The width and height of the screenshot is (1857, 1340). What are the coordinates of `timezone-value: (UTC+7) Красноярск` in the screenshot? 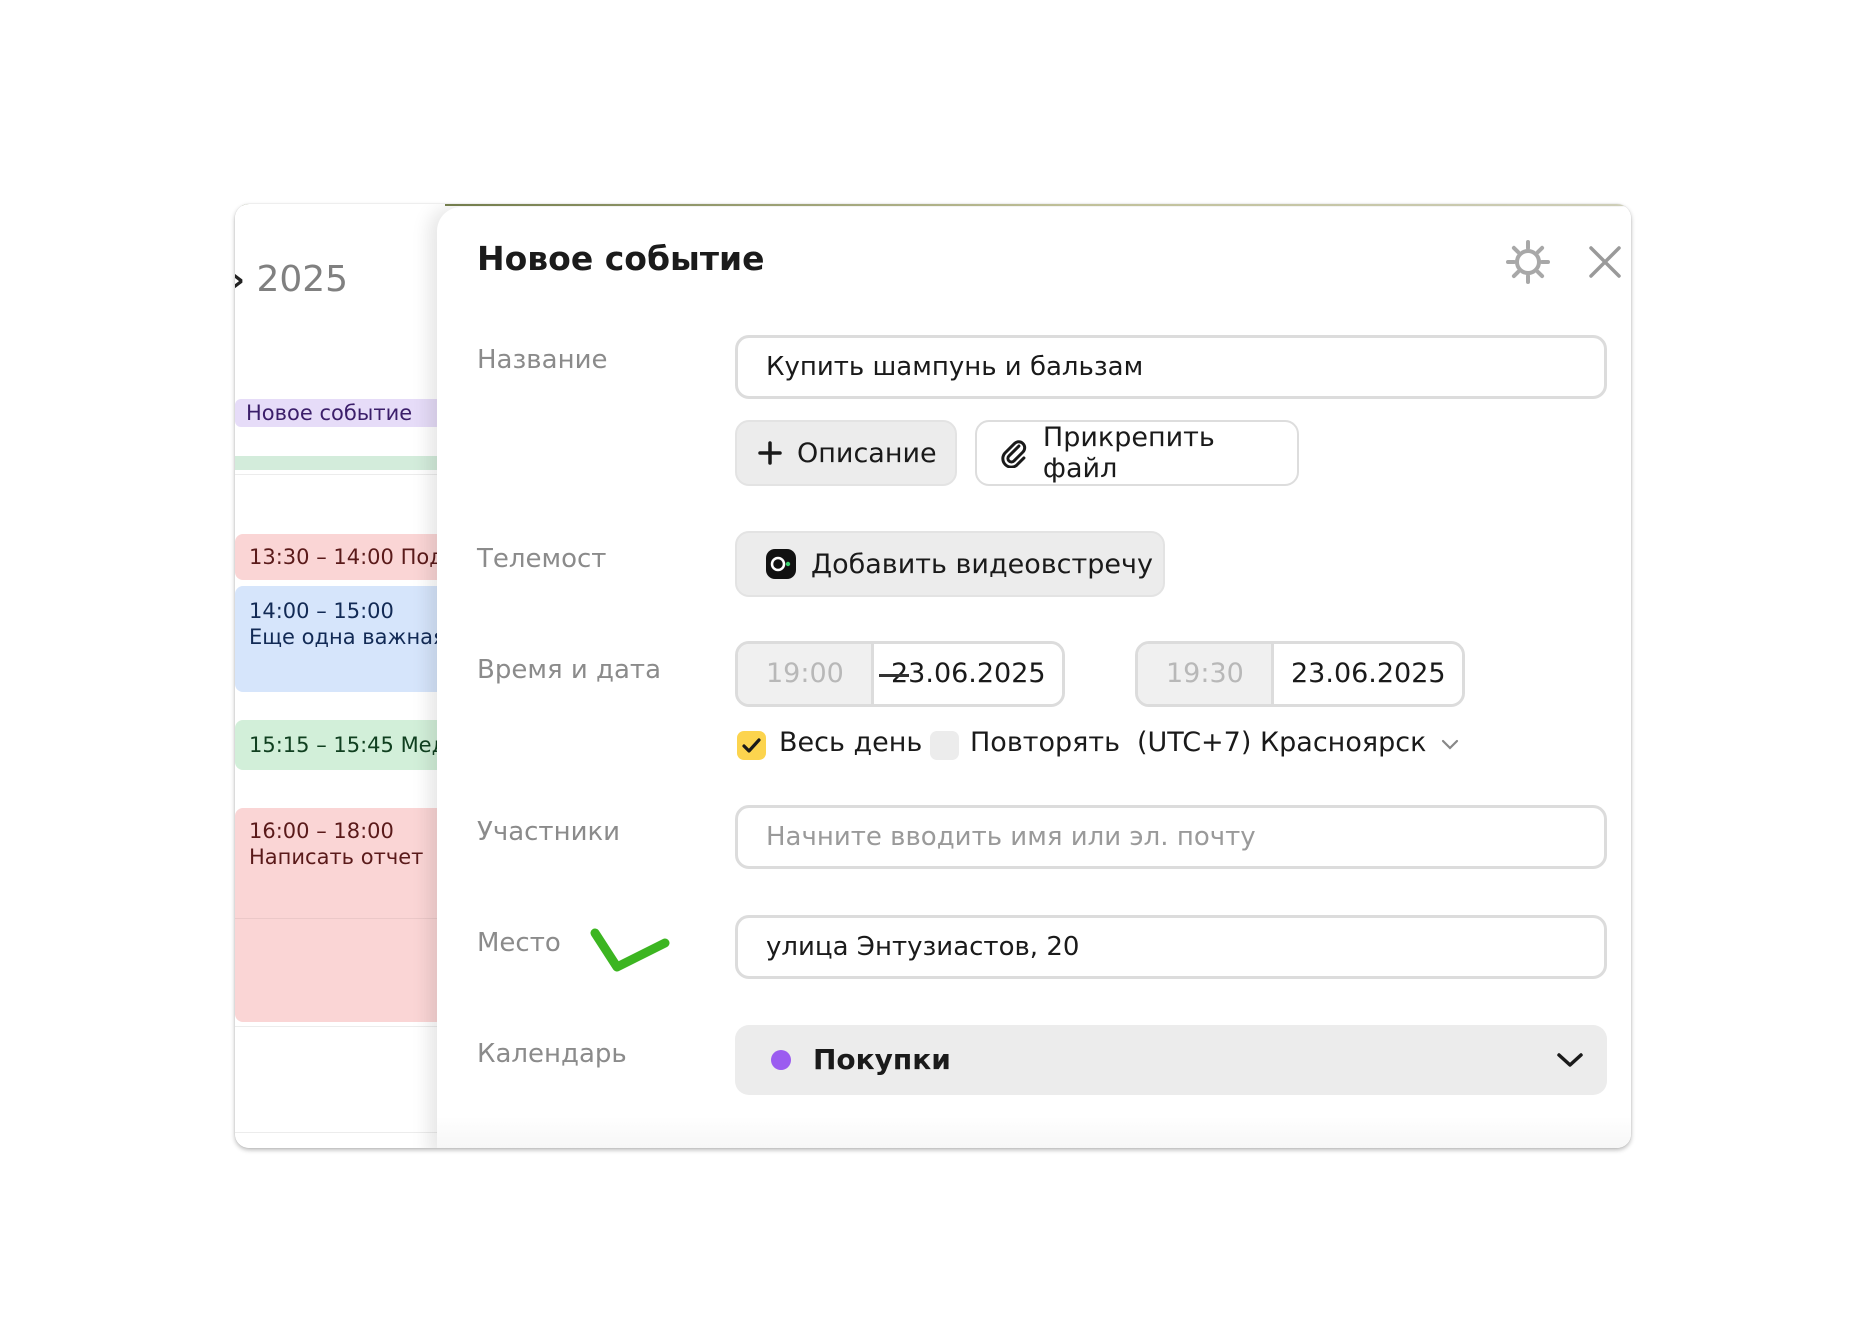 It's located at (1282, 742).